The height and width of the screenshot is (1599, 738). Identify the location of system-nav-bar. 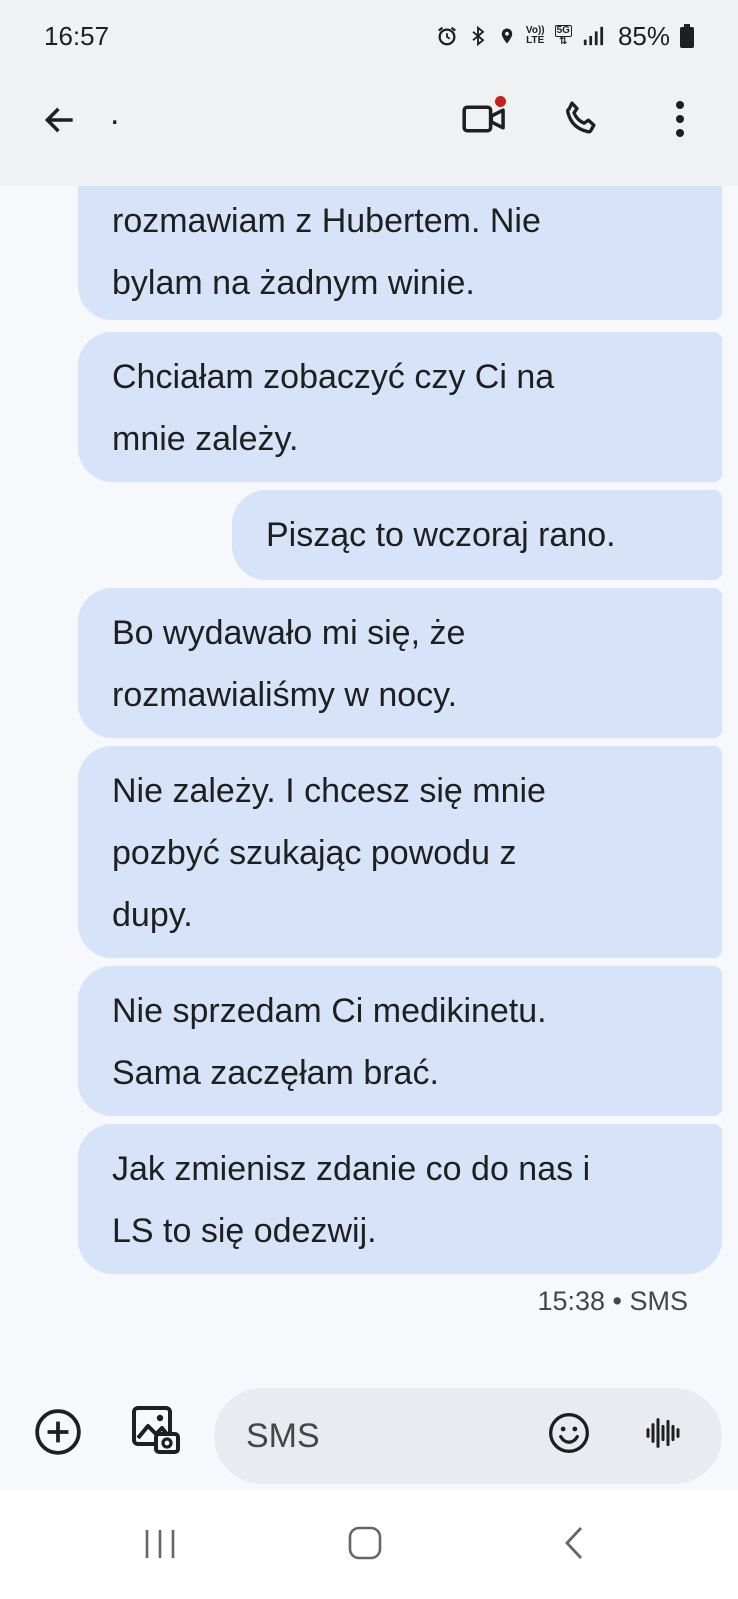
(369, 1544).